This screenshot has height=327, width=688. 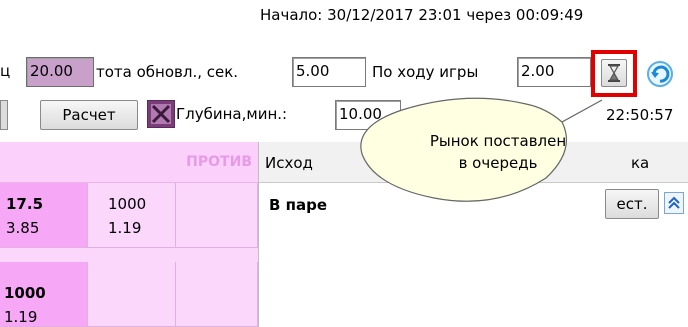 What do you see at coordinates (23, 228) in the screenshot?
I see `odds-amount: 3.85` at bounding box center [23, 228].